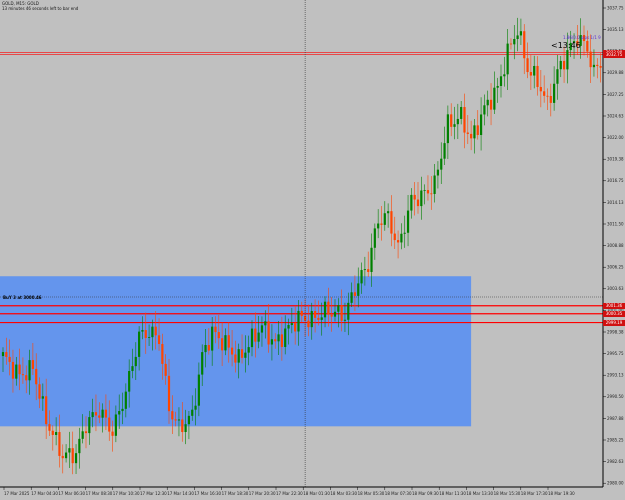 This screenshot has width=625, height=500. Describe the element at coordinates (479, 493) in the screenshot. I see `time-tick-label: 18 Mar 13:30` at that location.